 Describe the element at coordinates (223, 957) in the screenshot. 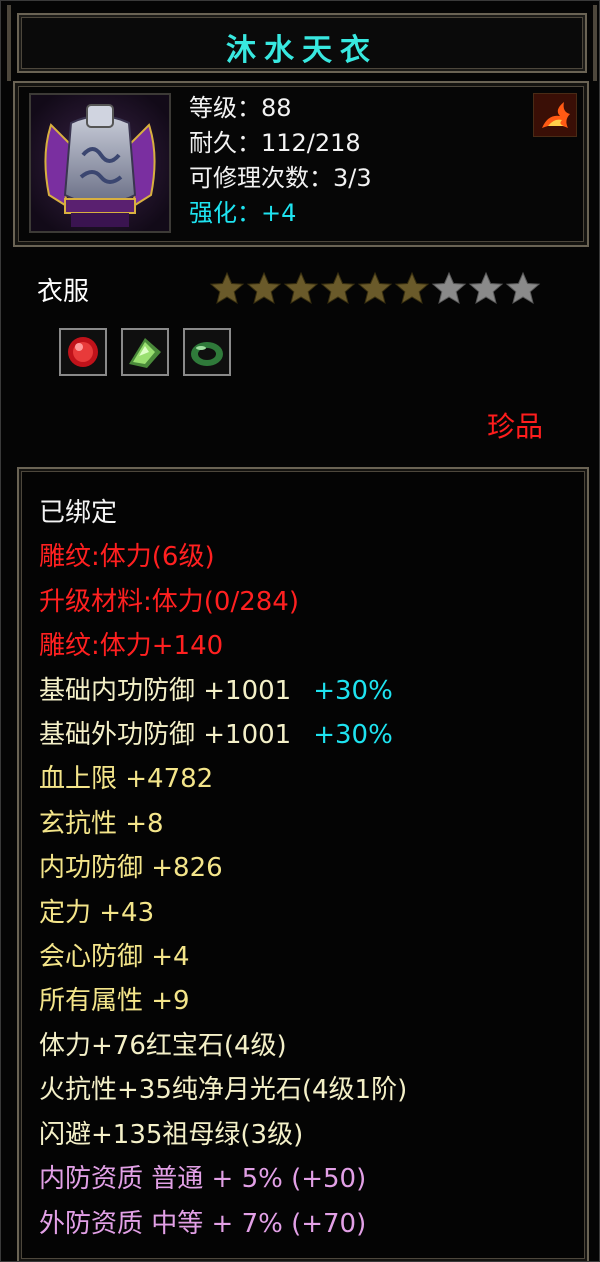

I see `attribute-line: 会心防御 +4` at that location.